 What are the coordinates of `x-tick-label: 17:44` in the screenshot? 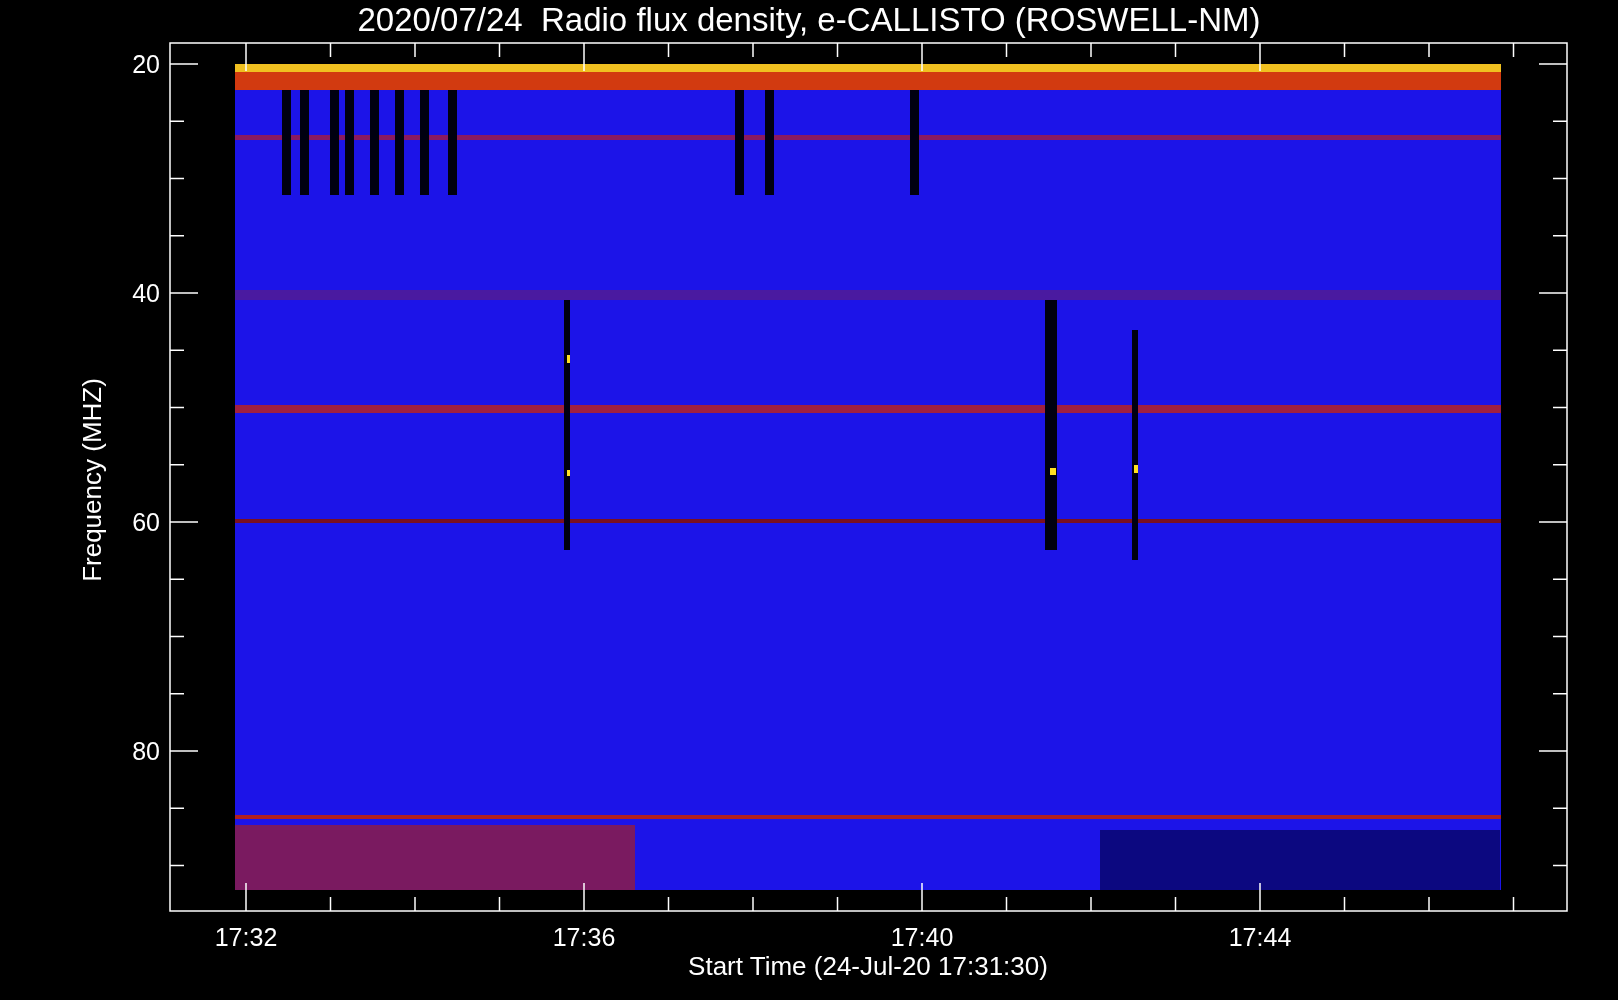 It's located at (1260, 937).